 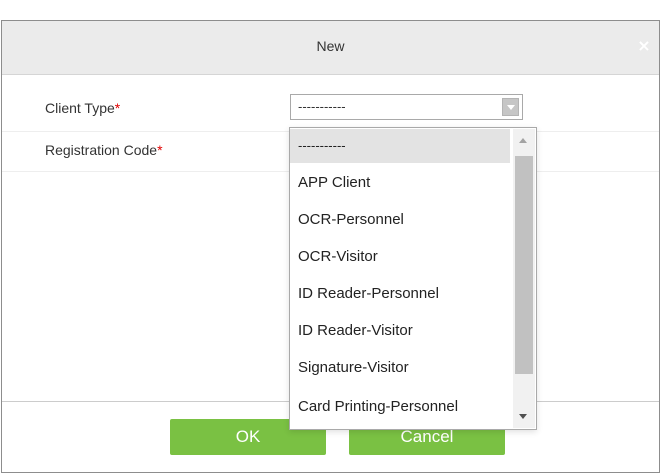 What do you see at coordinates (400, 183) in the screenshot?
I see `dropdown-option-app-client: APP Client` at bounding box center [400, 183].